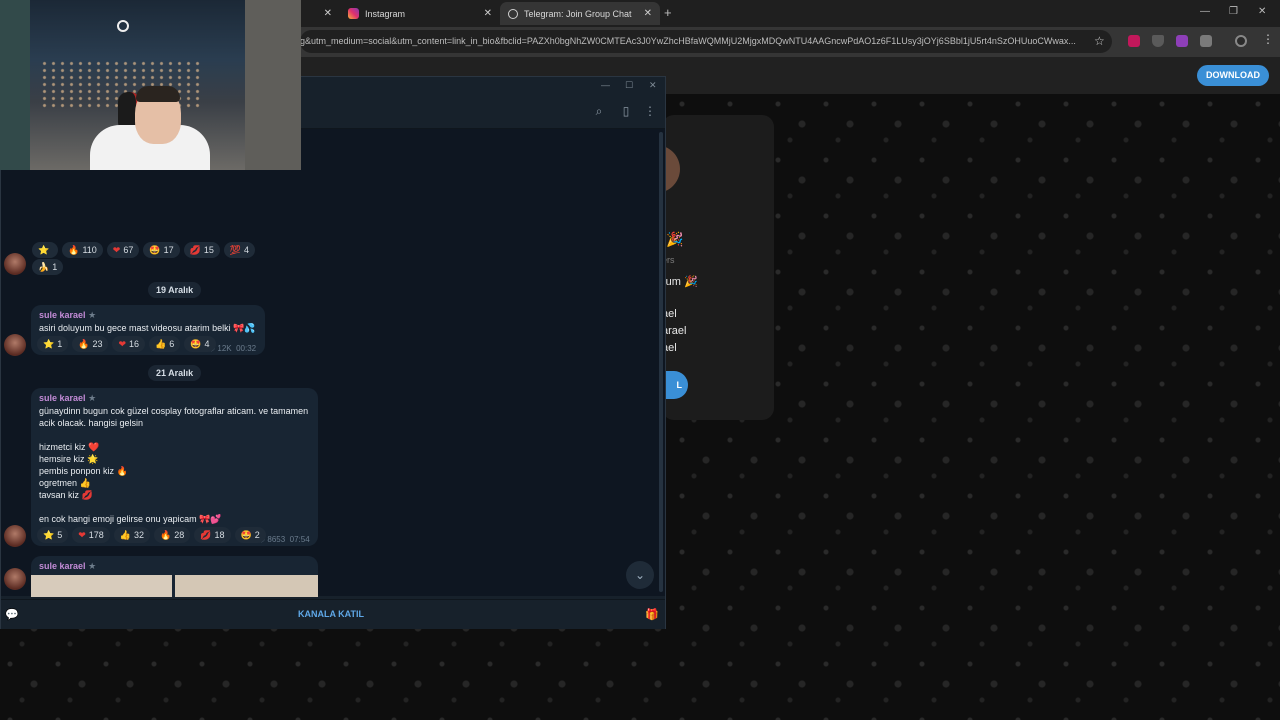 The image size is (1280, 720). What do you see at coordinates (151, 535) in the screenshot?
I see `reaction-row: ⭐ 5 ❤ 178 👍 32 🔥 28 💋 18 🤩 2` at bounding box center [151, 535].